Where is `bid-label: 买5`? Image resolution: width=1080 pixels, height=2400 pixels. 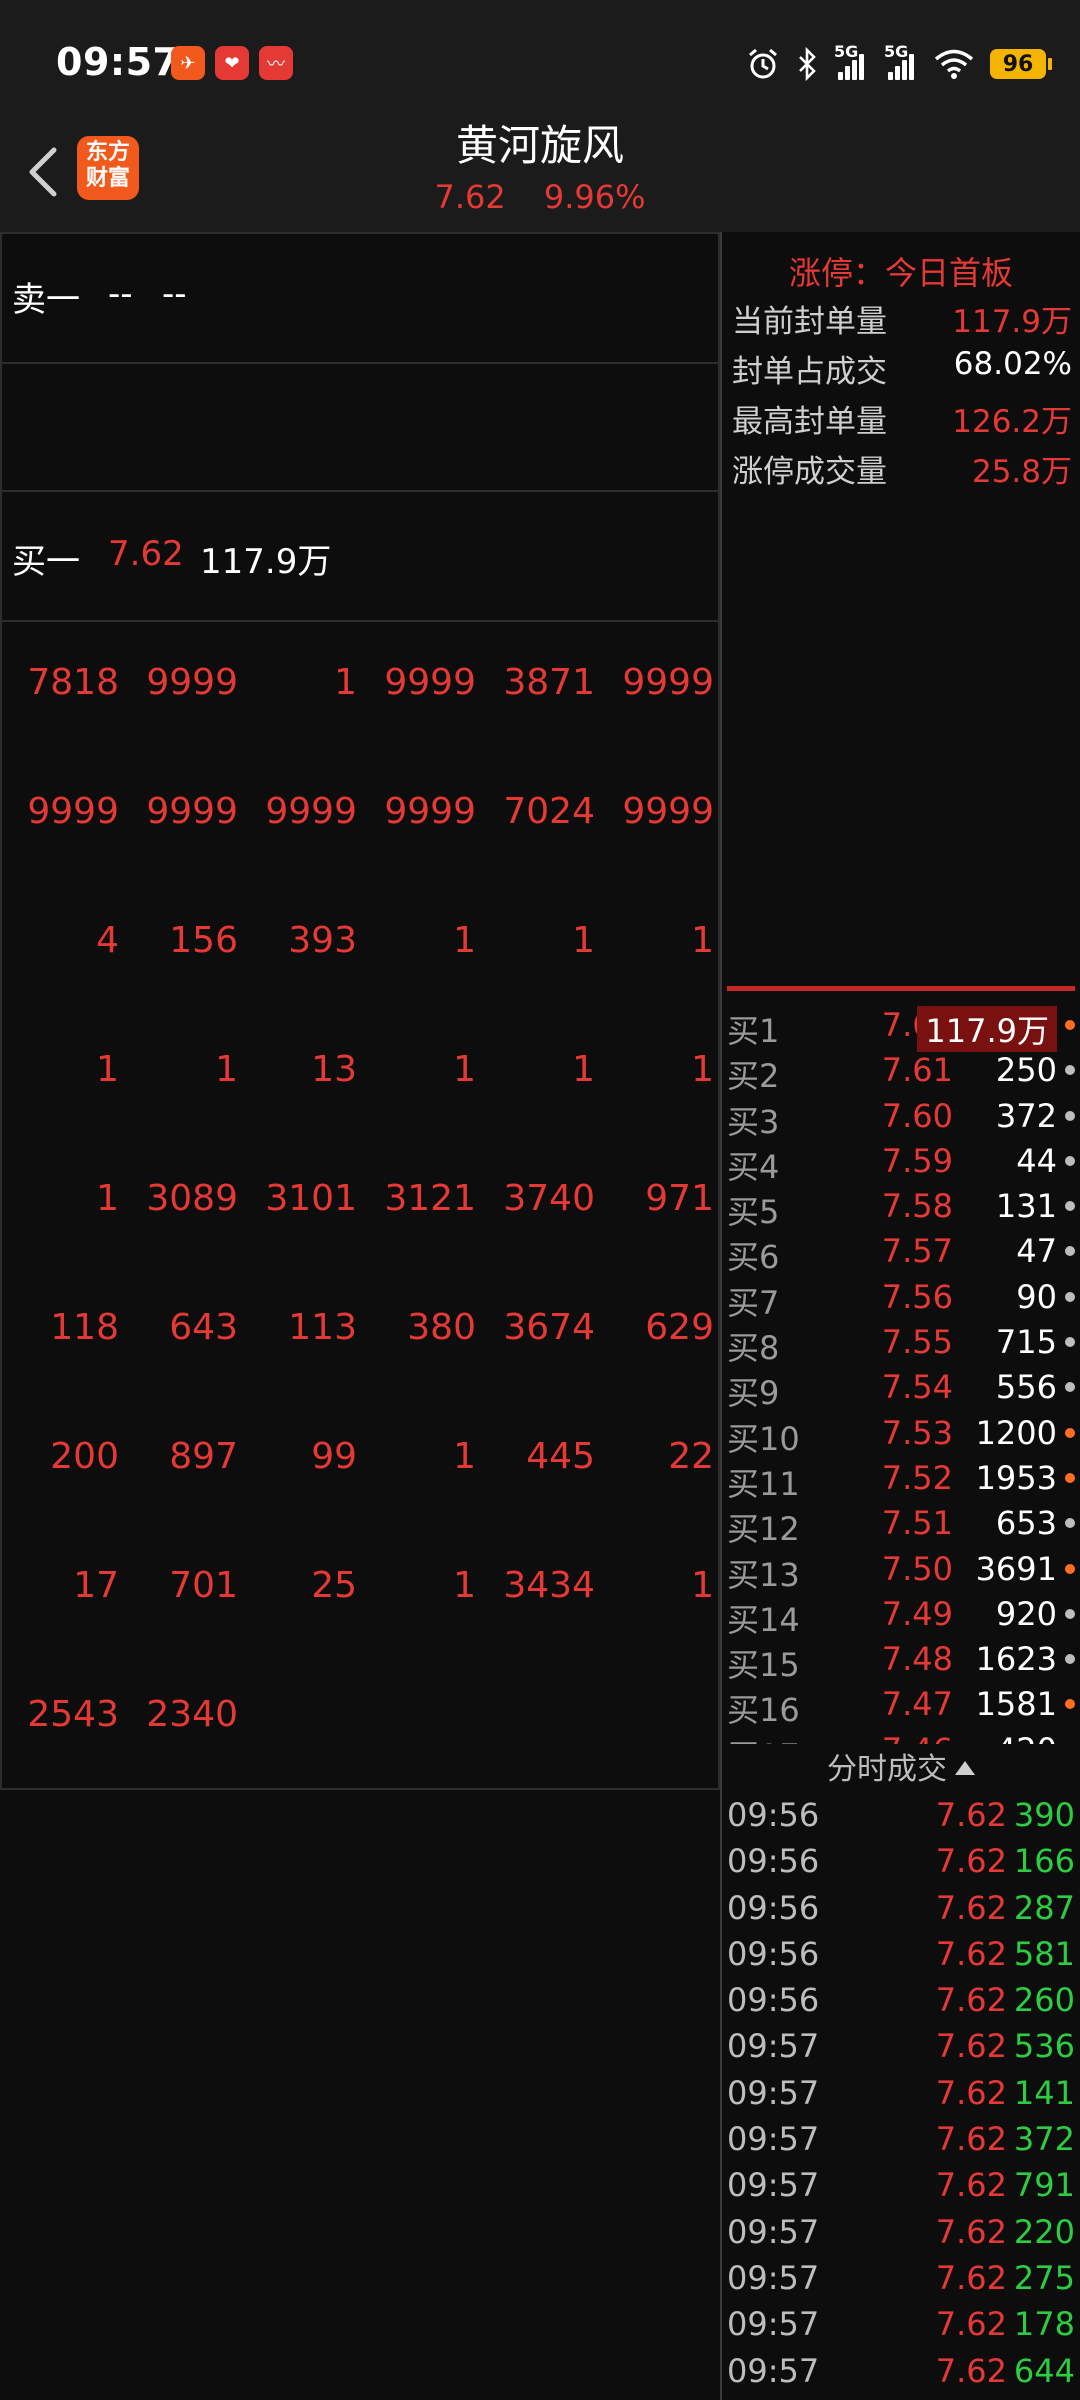 bid-label: 买5 is located at coordinates (753, 1212).